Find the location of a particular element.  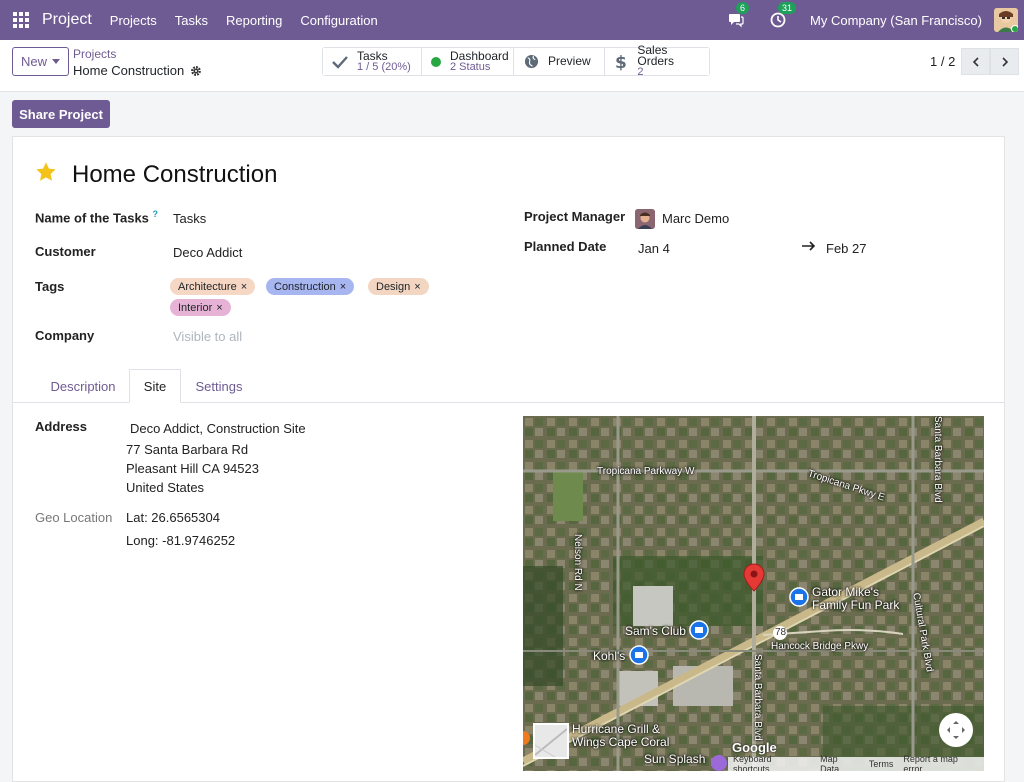

apps-menu-icon is located at coordinates (21, 20).